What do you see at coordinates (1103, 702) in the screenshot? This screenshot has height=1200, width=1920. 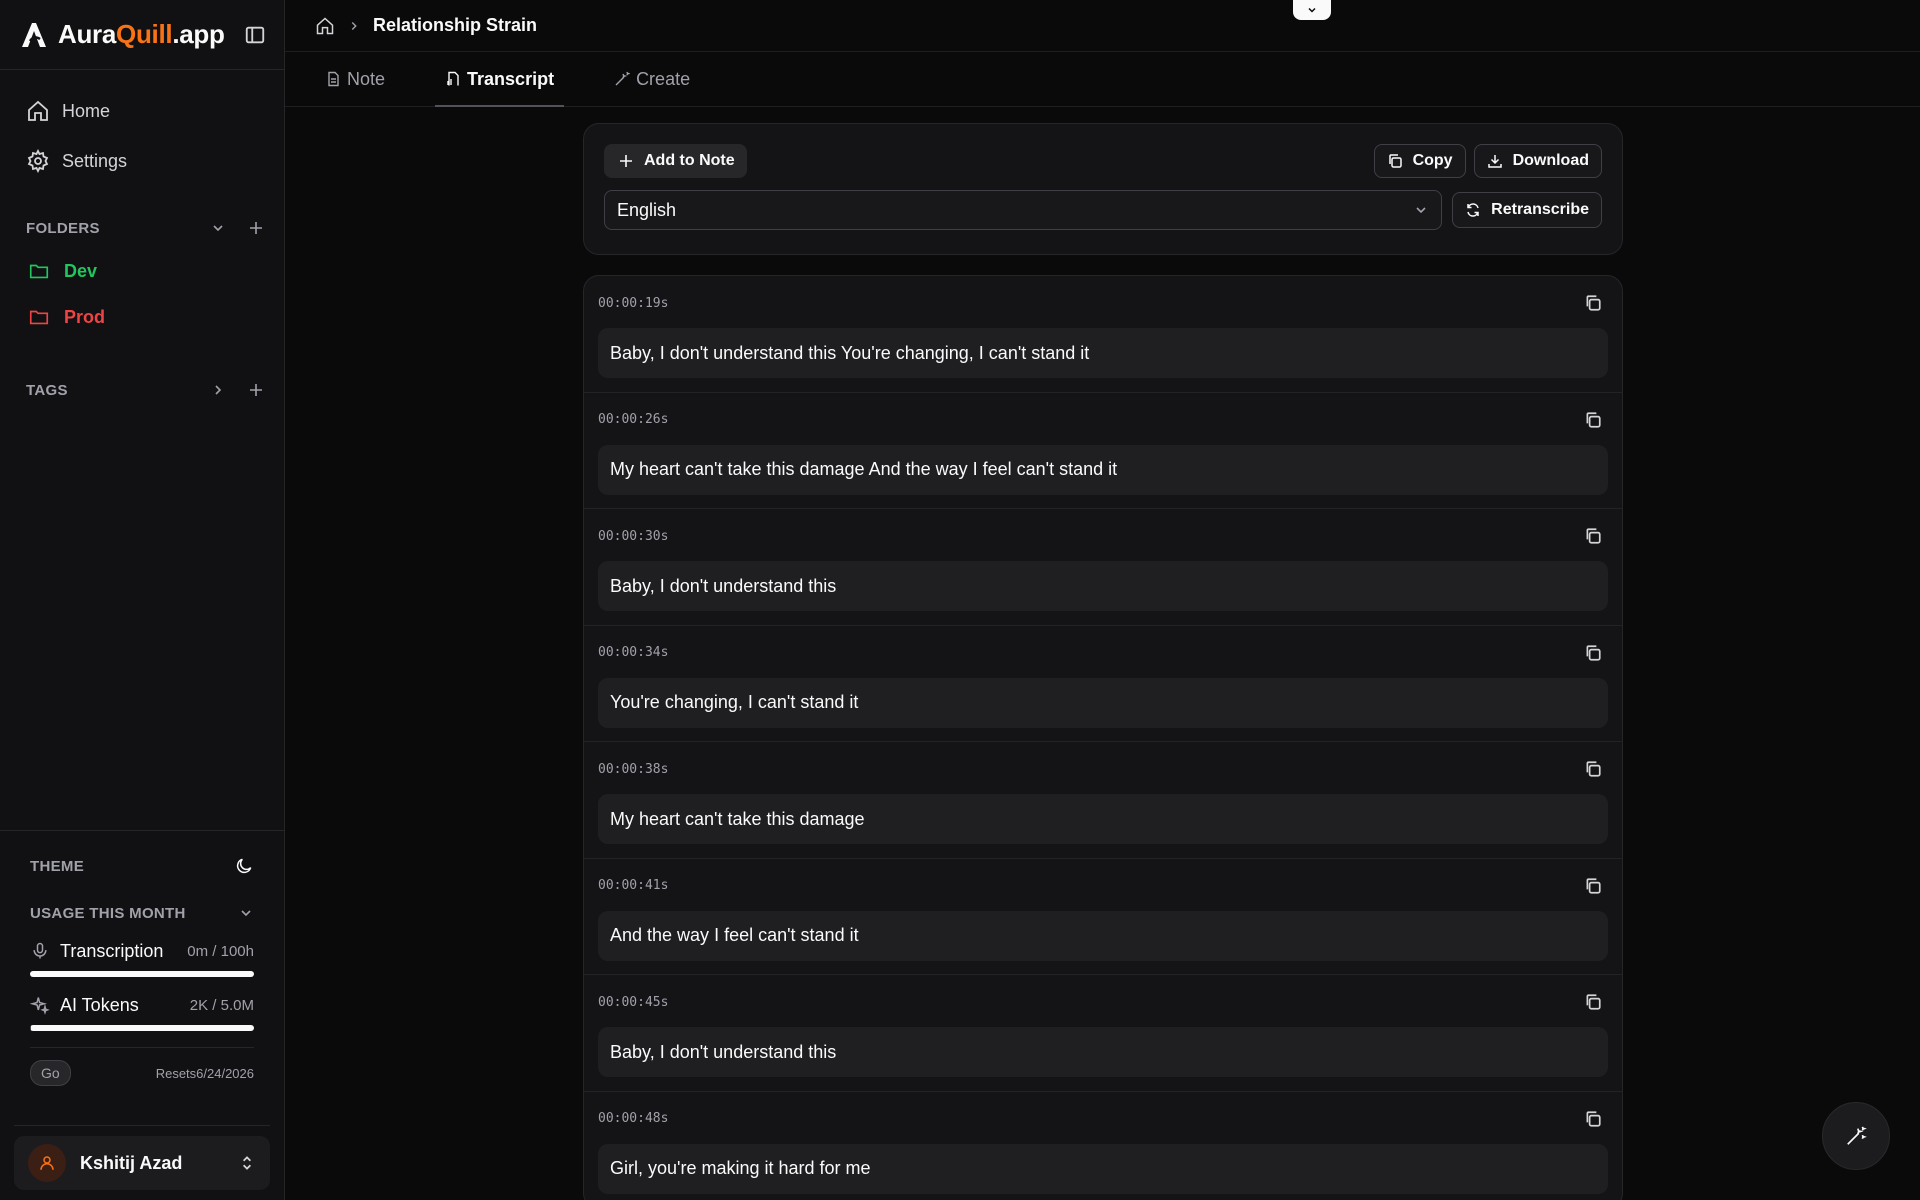 I see `segment-text: You're changing, I can't stand it` at bounding box center [1103, 702].